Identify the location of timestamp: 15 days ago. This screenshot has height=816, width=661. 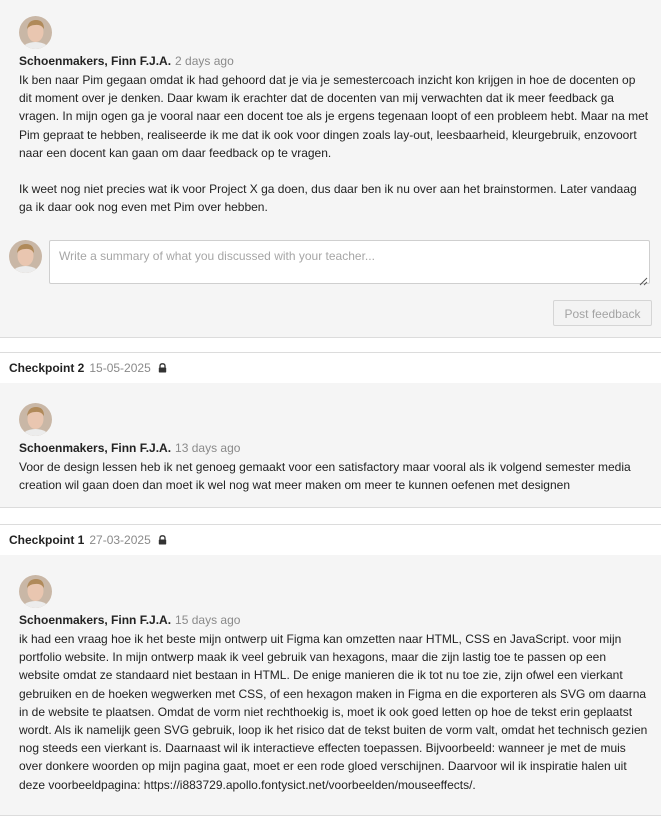
(208, 620).